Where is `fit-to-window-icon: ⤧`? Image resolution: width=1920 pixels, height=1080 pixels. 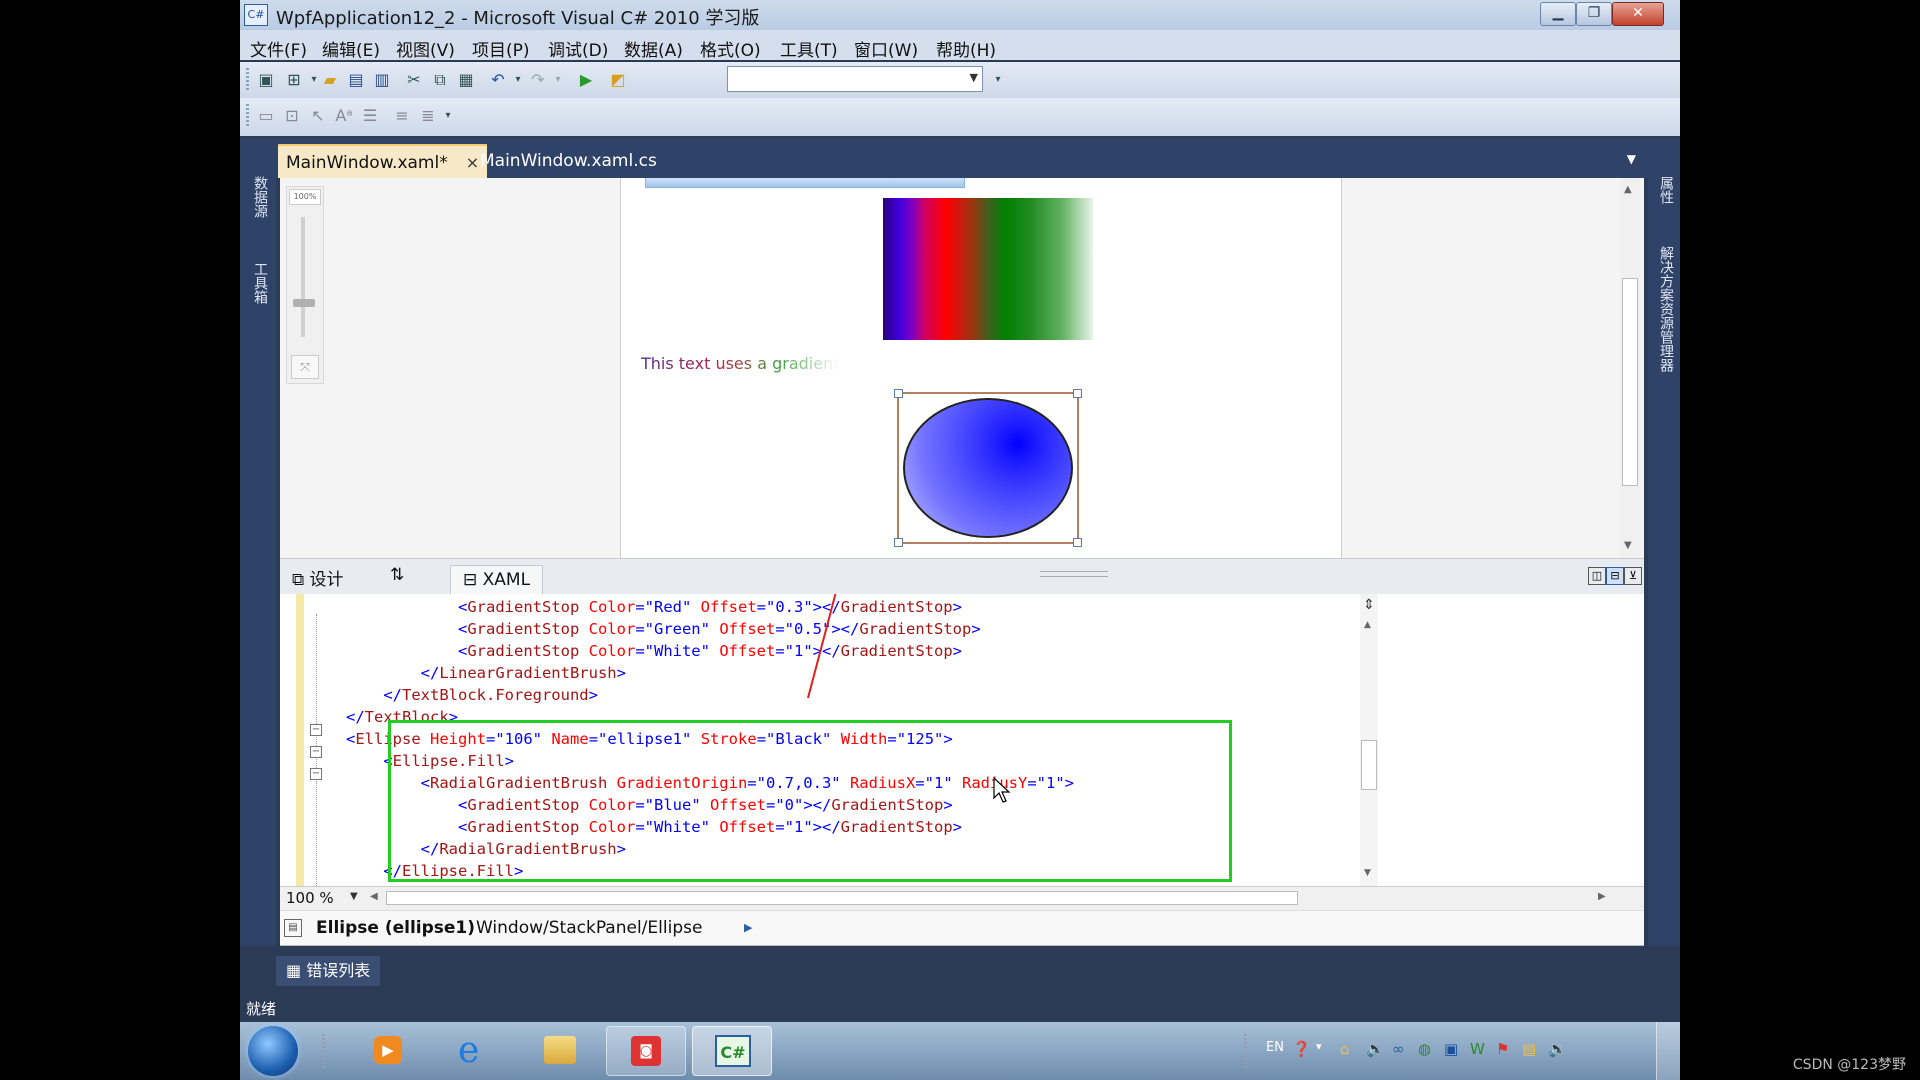
fit-to-window-icon: ⤧ is located at coordinates (305, 367).